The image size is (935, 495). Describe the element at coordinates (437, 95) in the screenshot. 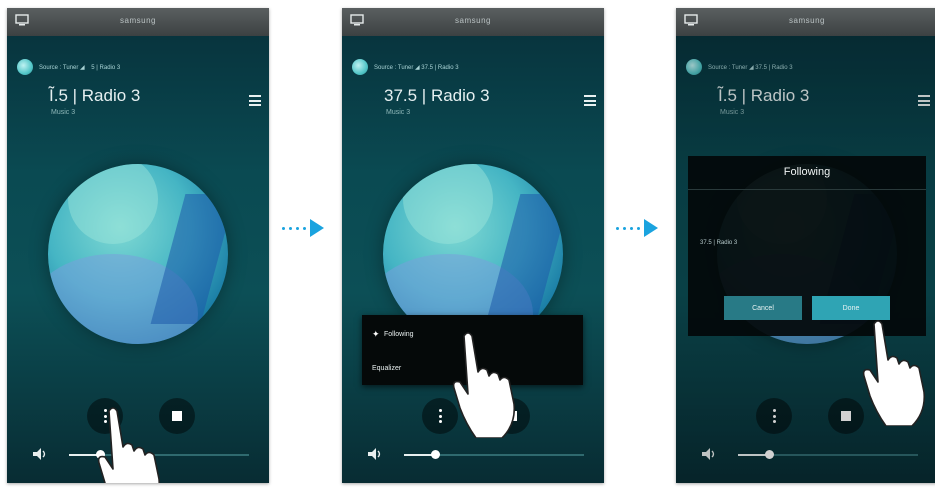

I see `station-title: 37.5 | Radio 3` at that location.